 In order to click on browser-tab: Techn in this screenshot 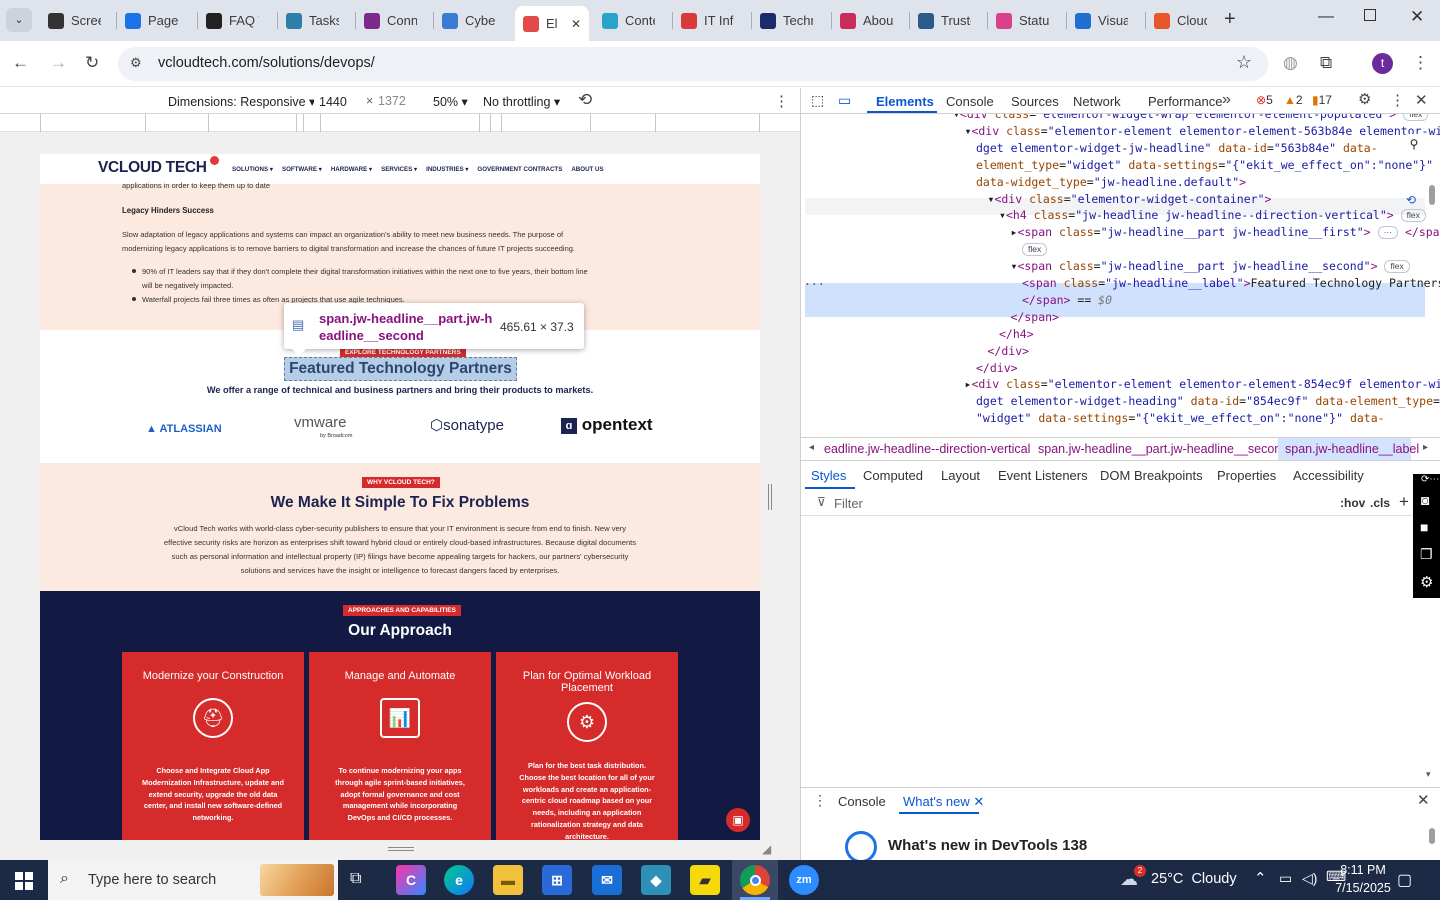, I will do `click(790, 20)`.